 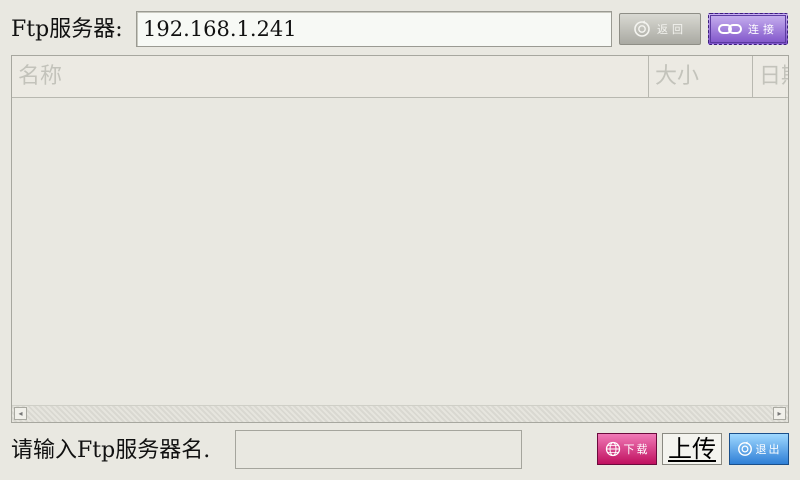 I want to click on column-header-date: 日期, so click(x=770, y=76).